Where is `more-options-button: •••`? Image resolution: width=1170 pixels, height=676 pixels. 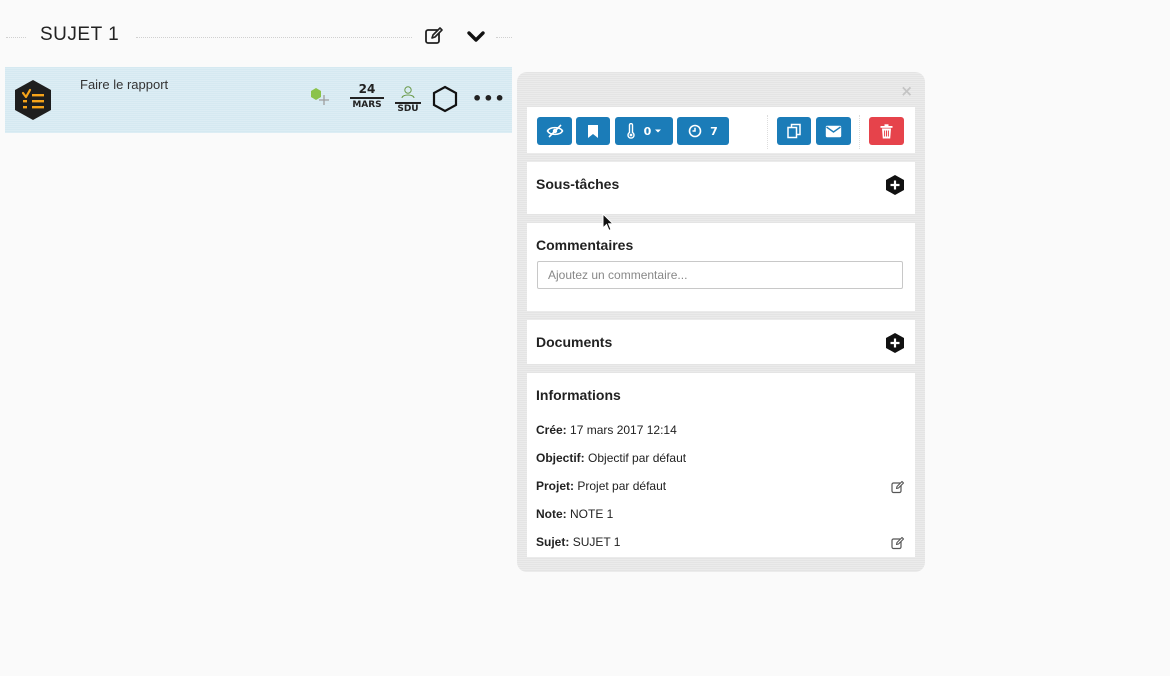
more-options-button: ••• is located at coordinates (489, 98).